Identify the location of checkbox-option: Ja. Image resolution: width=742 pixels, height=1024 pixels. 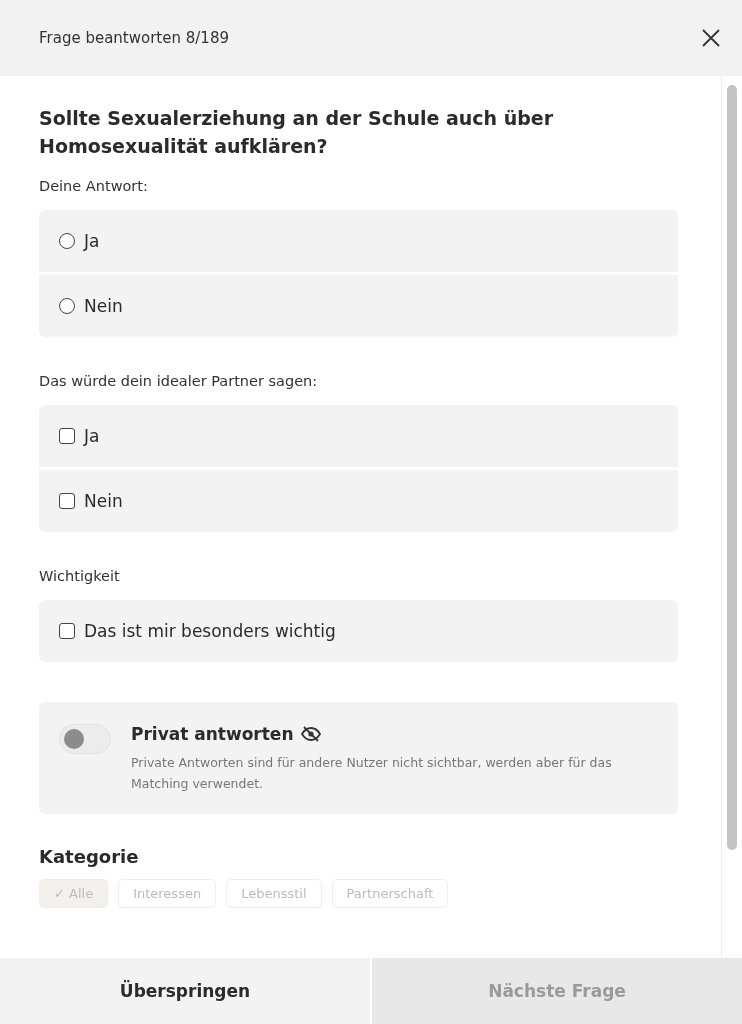
(358, 436).